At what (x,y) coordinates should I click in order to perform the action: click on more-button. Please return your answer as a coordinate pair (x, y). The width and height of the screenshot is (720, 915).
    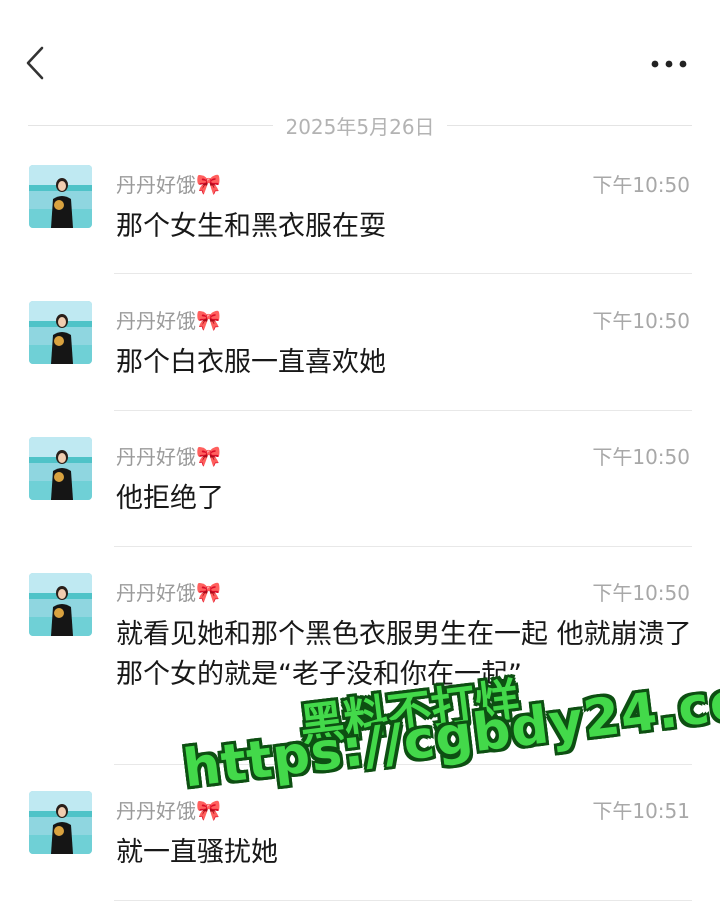
    Looking at the image, I should click on (669, 63).